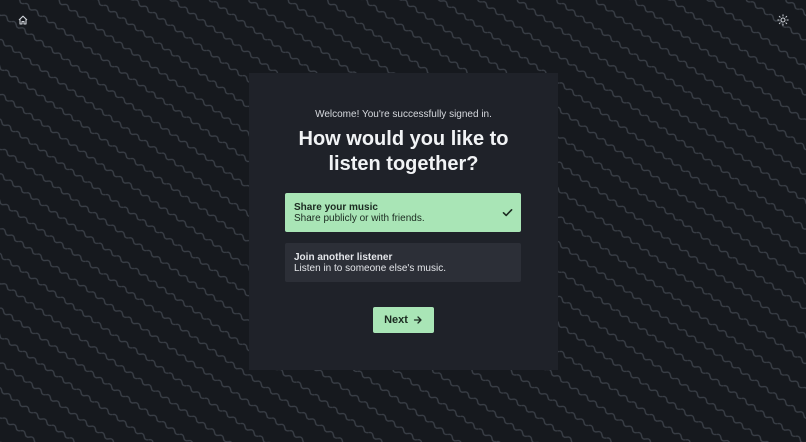 The width and height of the screenshot is (806, 442). What do you see at coordinates (396, 320) in the screenshot?
I see `next-button-label: Next` at bounding box center [396, 320].